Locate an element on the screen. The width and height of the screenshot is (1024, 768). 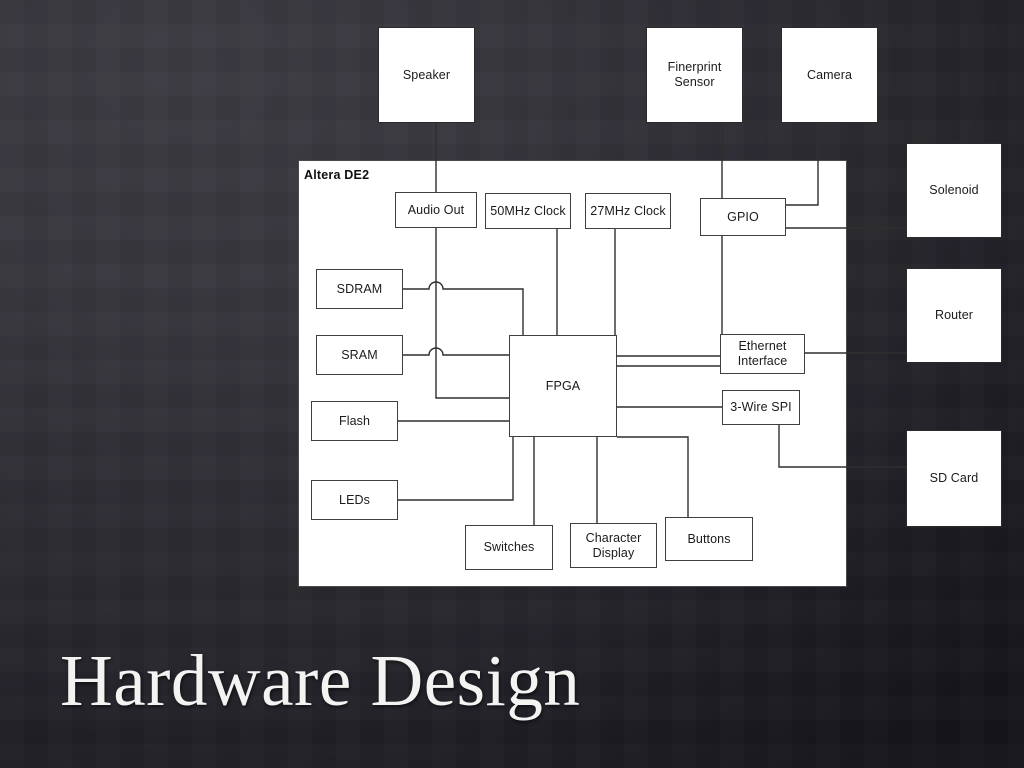
block-router-label: Router is located at coordinates (954, 315).